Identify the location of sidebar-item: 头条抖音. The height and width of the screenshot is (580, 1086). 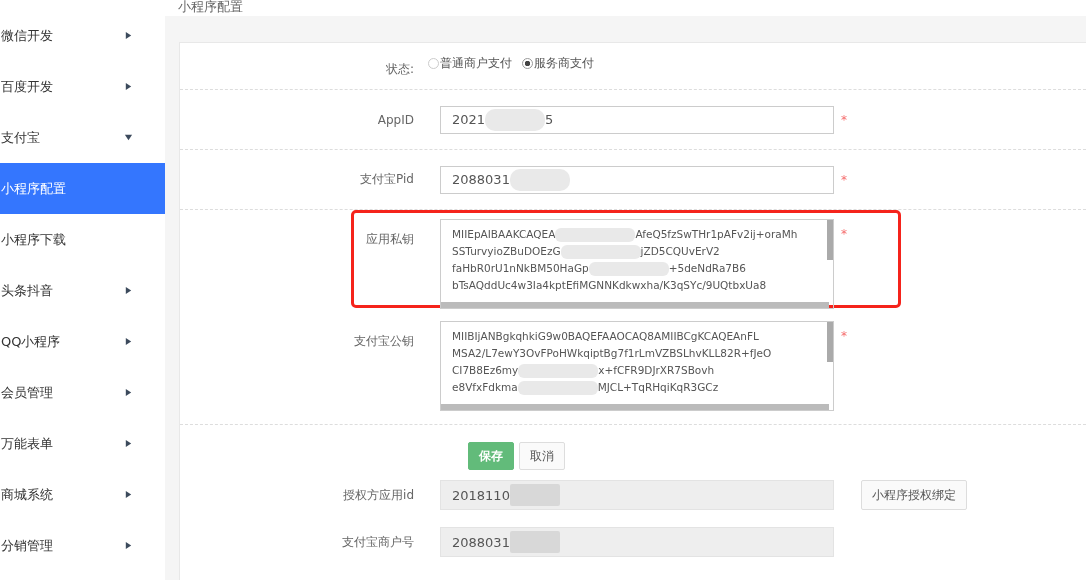
(82, 290).